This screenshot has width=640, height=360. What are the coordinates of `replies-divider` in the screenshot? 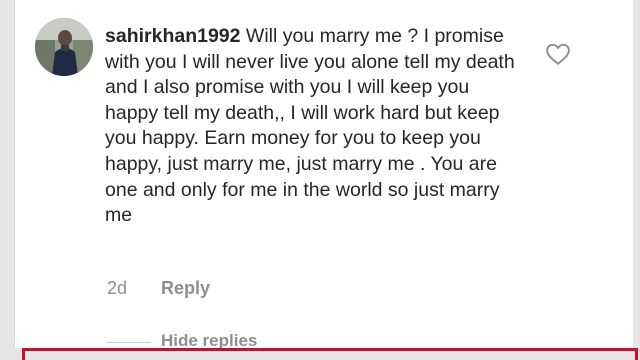 It's located at (129, 342).